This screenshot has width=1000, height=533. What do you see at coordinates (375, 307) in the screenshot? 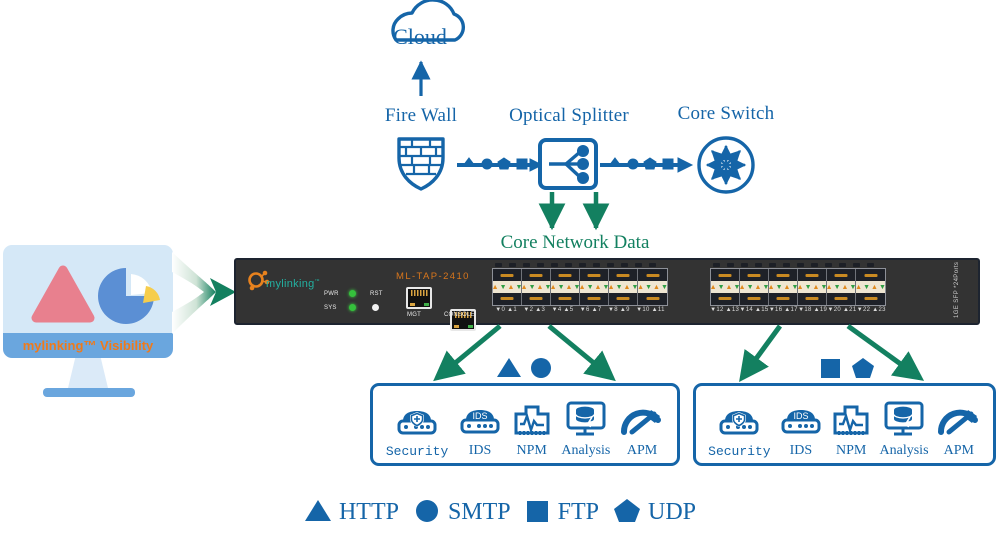
I see `reset-button` at bounding box center [375, 307].